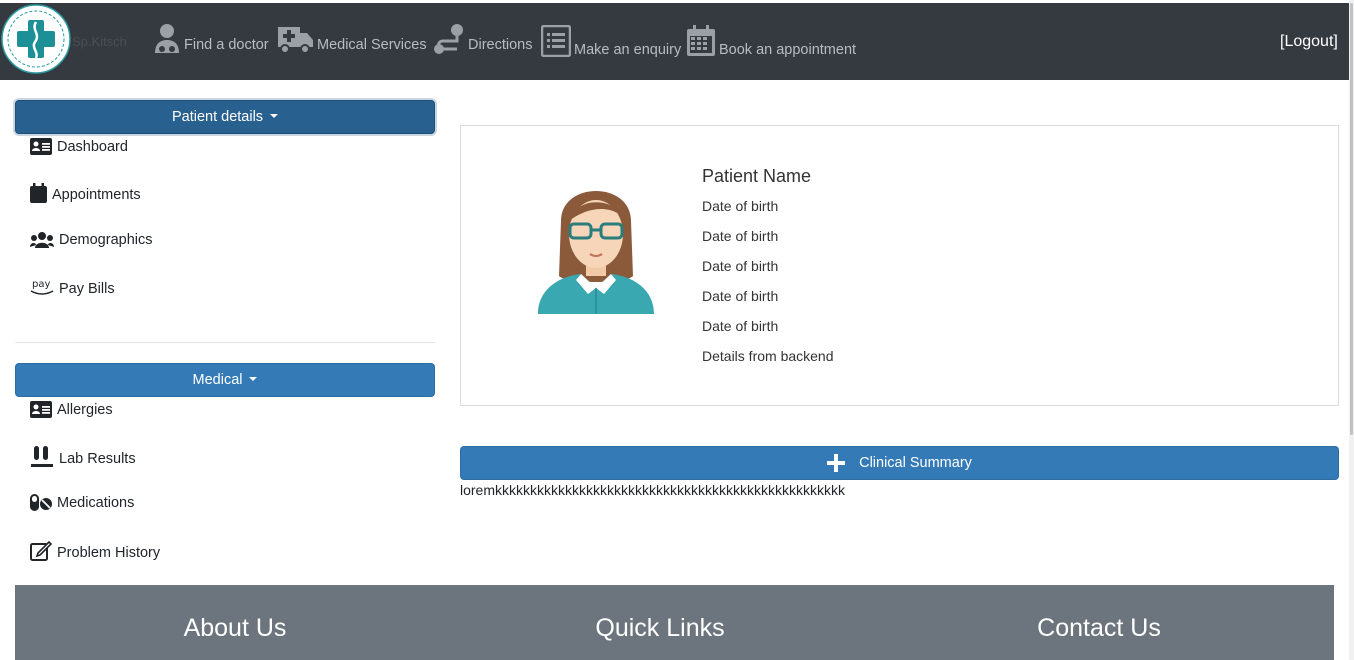 This screenshot has height=660, width=1354. What do you see at coordinates (87, 289) in the screenshot?
I see `sidebar-item-label: Pay Bills` at bounding box center [87, 289].